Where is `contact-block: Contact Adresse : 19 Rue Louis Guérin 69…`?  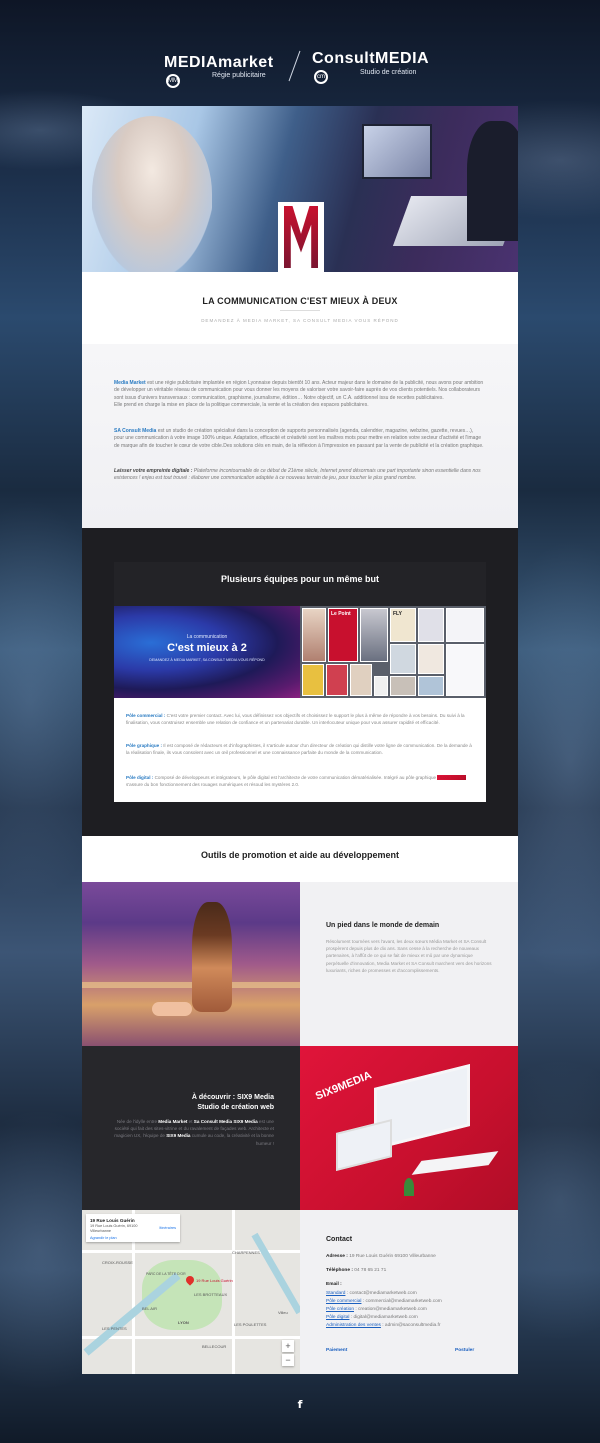
contact-block: Contact Adresse : 19 Rue Louis Guérin 69… is located at coordinates (409, 1292).